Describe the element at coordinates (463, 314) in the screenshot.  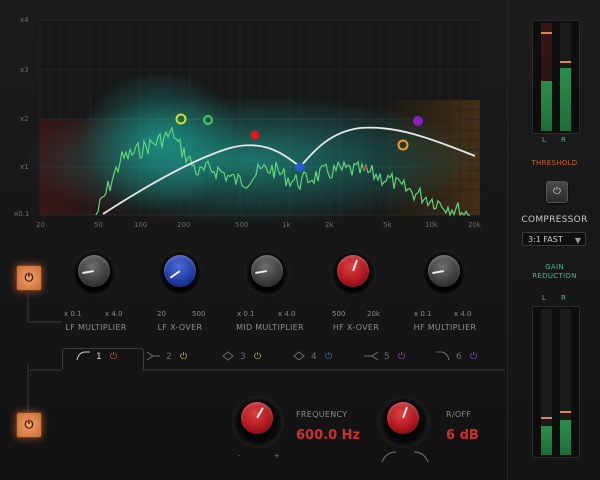
I see `hf-multiplier-max: x 4.0` at that location.